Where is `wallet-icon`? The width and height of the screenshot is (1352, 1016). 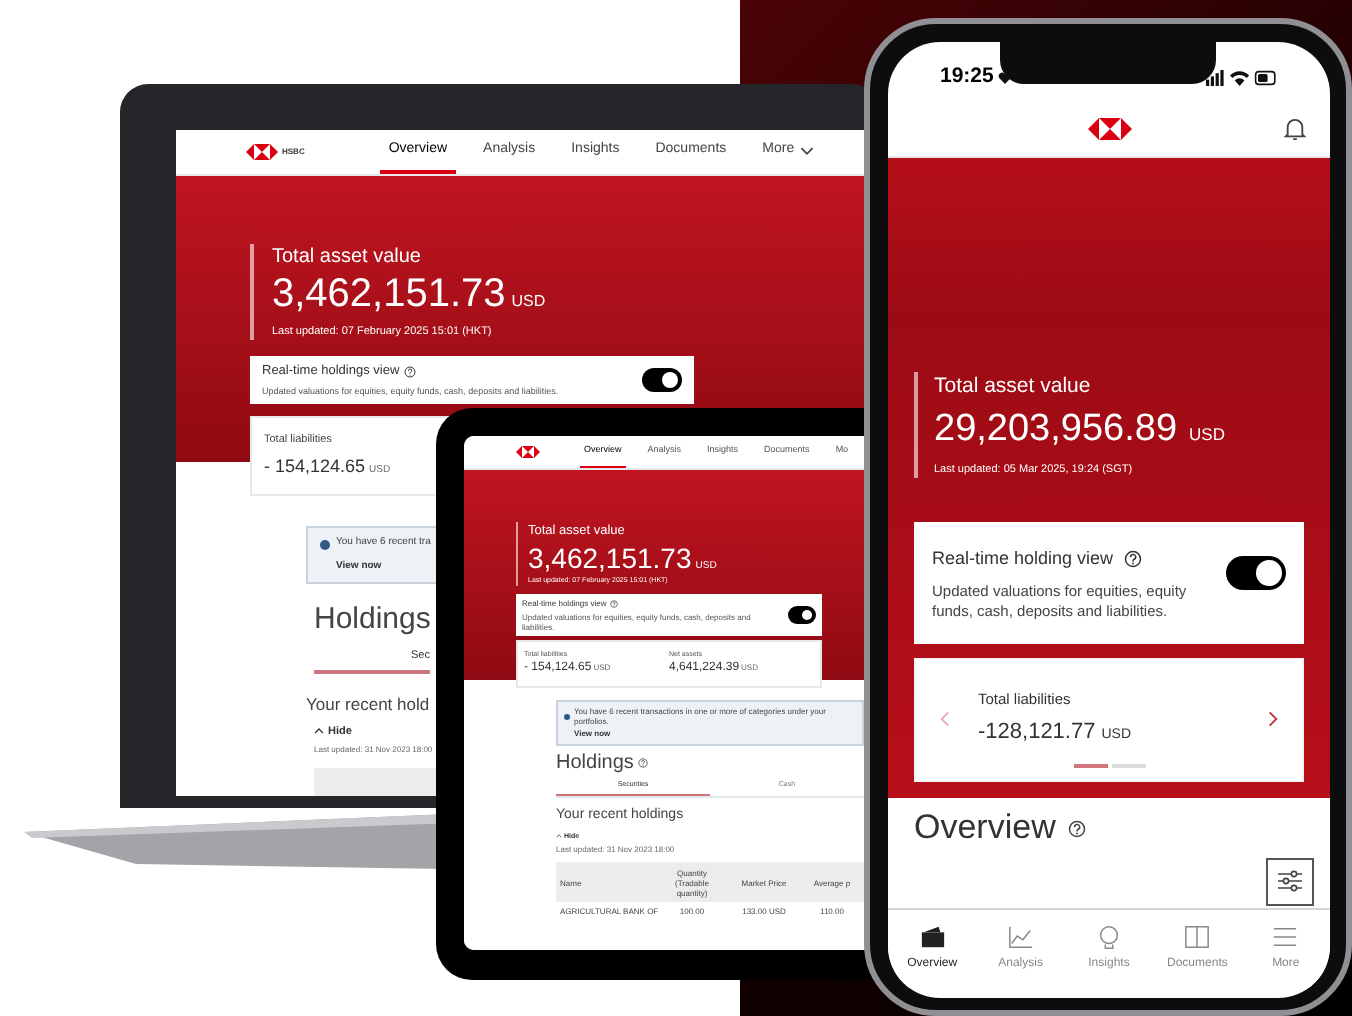
wallet-icon is located at coordinates (932, 937).